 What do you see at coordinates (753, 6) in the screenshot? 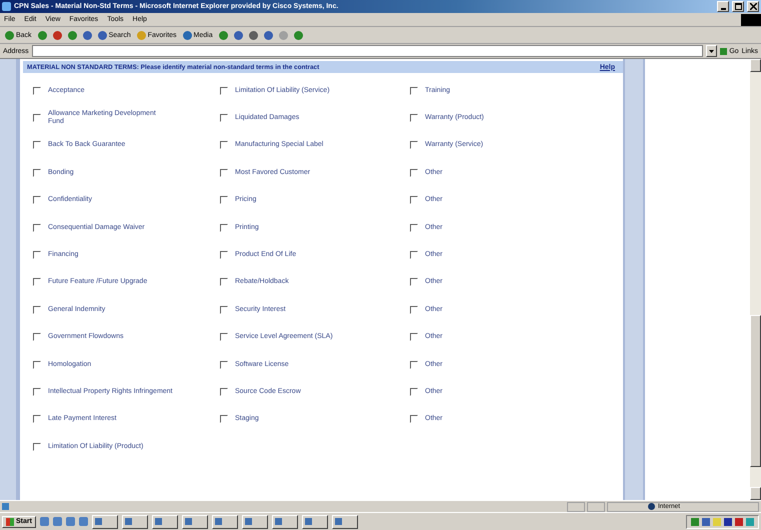
I see `close-button` at bounding box center [753, 6].